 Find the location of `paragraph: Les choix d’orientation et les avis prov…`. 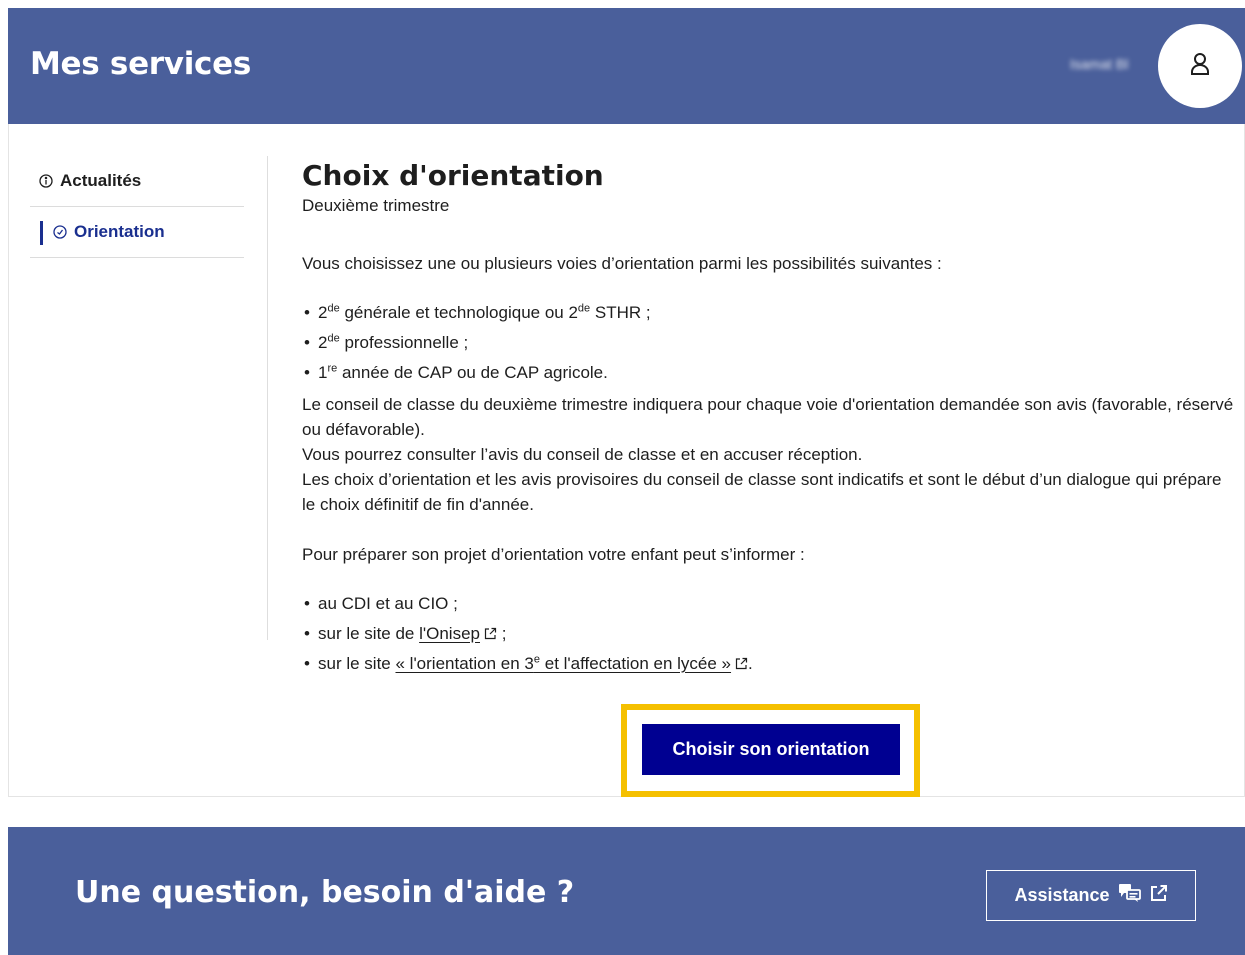

paragraph: Les choix d’orientation et les avis prov… is located at coordinates (762, 492).